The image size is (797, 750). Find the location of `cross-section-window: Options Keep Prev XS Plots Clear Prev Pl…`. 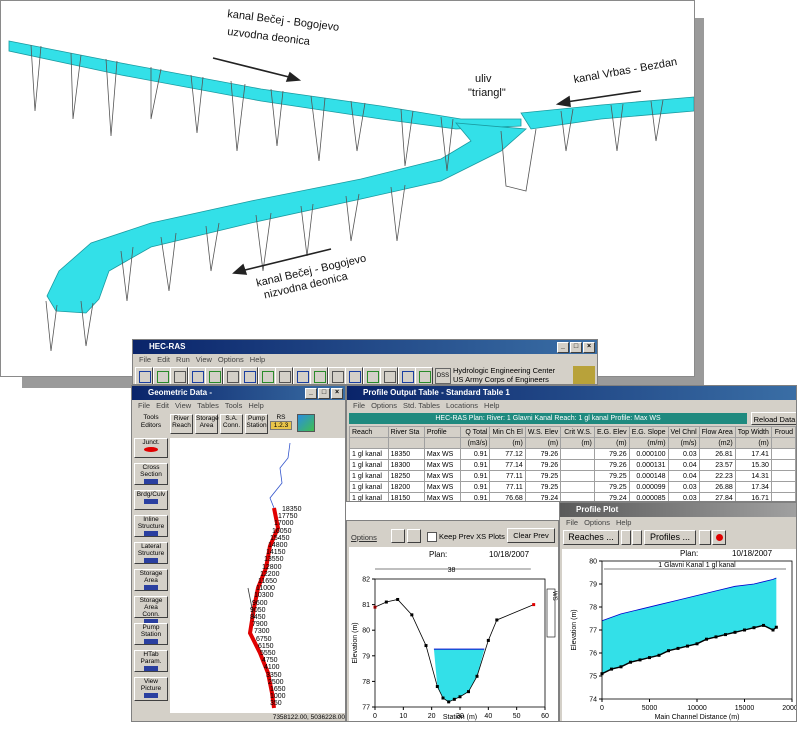

cross-section-window: Options Keep Prev XS Plots Clear Prev Pl… is located at coordinates (452, 621).